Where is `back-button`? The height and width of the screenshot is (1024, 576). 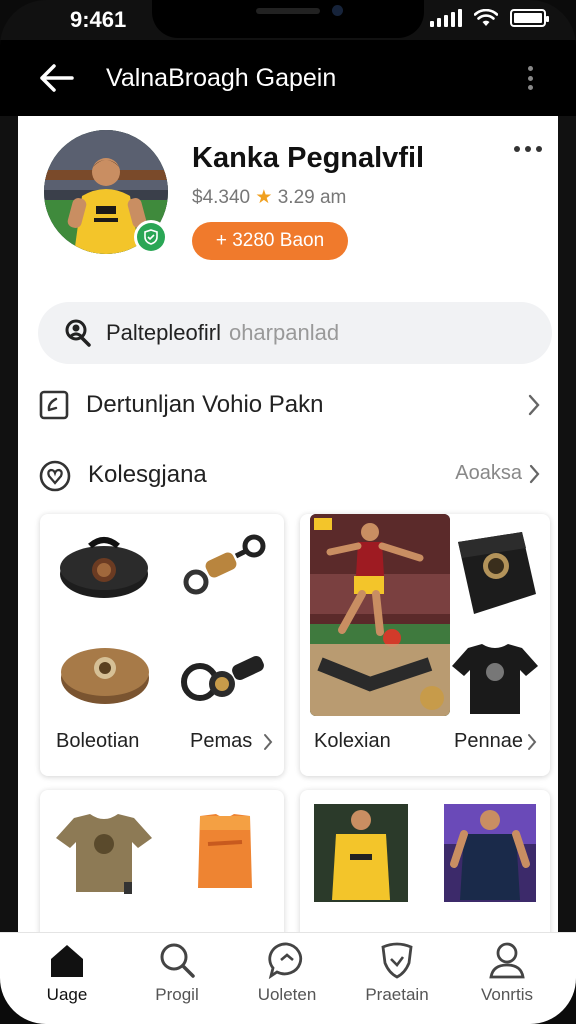 back-button is located at coordinates (56, 78).